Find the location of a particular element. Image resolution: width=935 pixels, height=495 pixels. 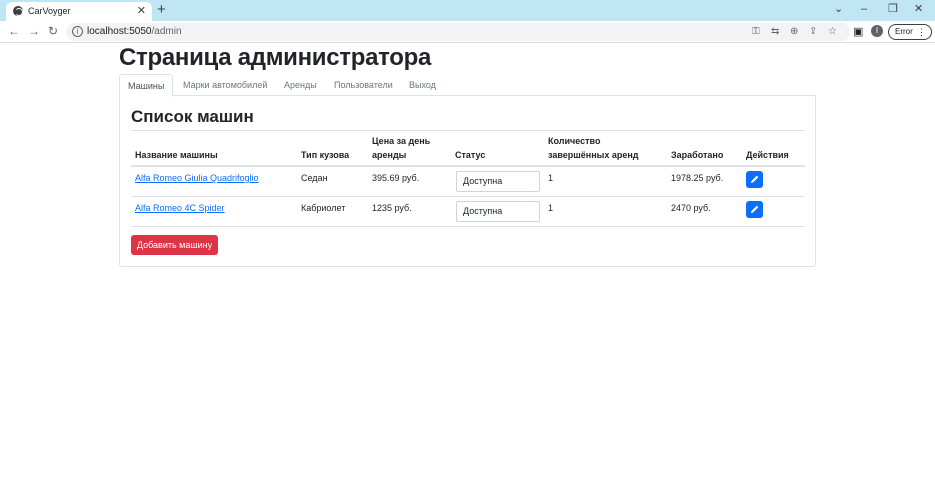

url-text: localhost:5050/admin is located at coordinates (134, 31).